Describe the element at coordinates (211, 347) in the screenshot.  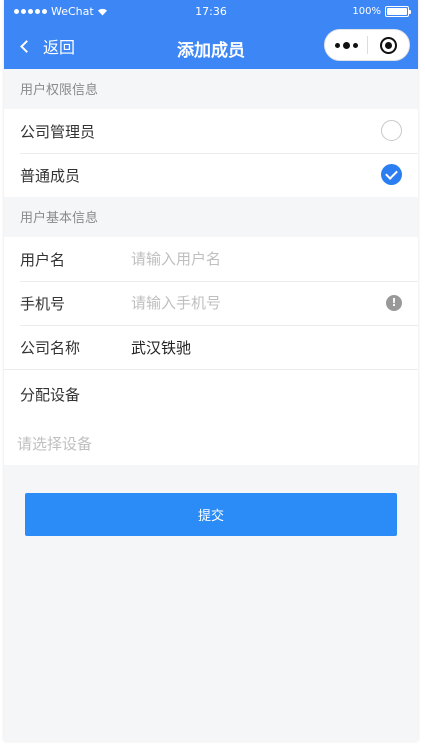
I see `company-row: 公司名称 武汉铁驰` at that location.